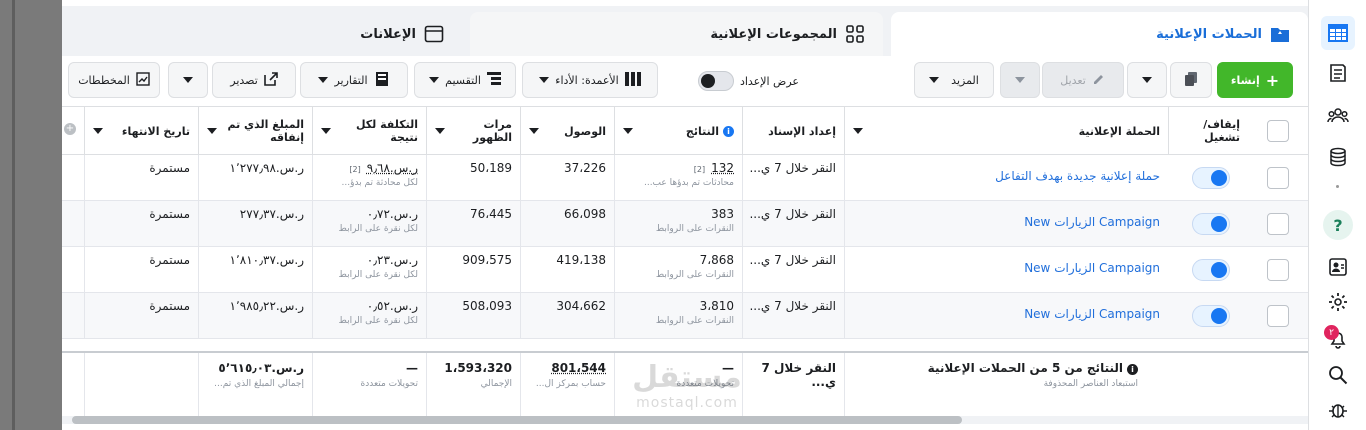  I want to click on results-value: 7،868, so click(716, 260).